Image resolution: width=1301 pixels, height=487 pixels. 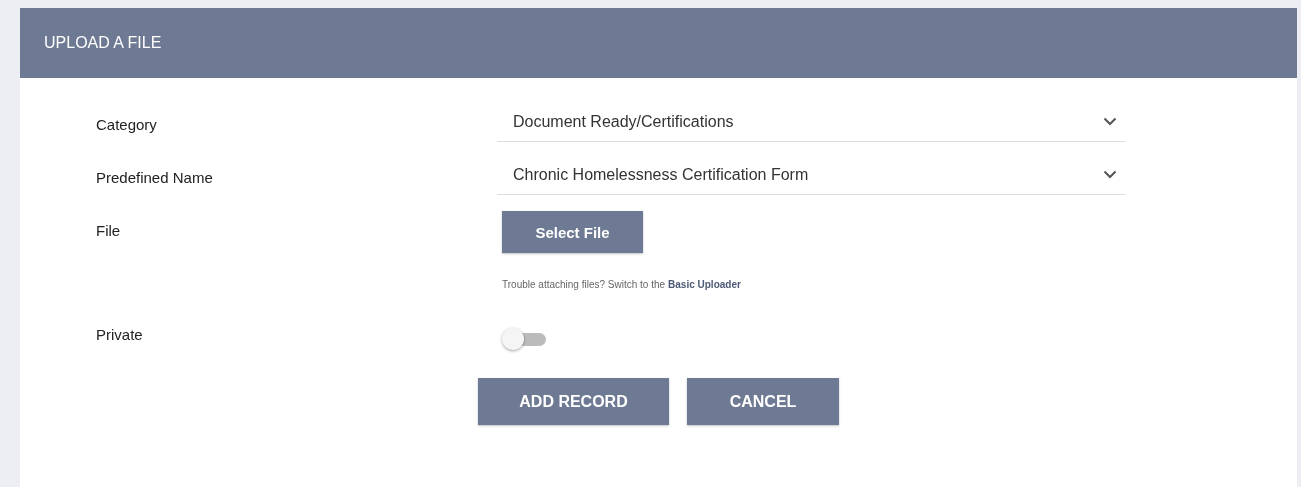 What do you see at coordinates (127, 124) in the screenshot?
I see `field-label: Category` at bounding box center [127, 124].